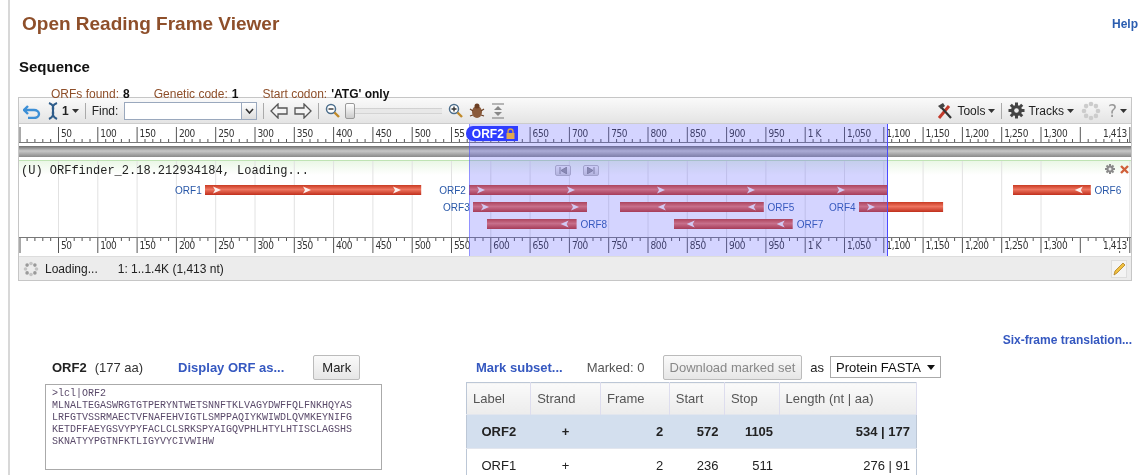 Image resolution: width=1140 pixels, height=475 pixels. What do you see at coordinates (350, 110) in the screenshot?
I see `slider-thumb` at bounding box center [350, 110].